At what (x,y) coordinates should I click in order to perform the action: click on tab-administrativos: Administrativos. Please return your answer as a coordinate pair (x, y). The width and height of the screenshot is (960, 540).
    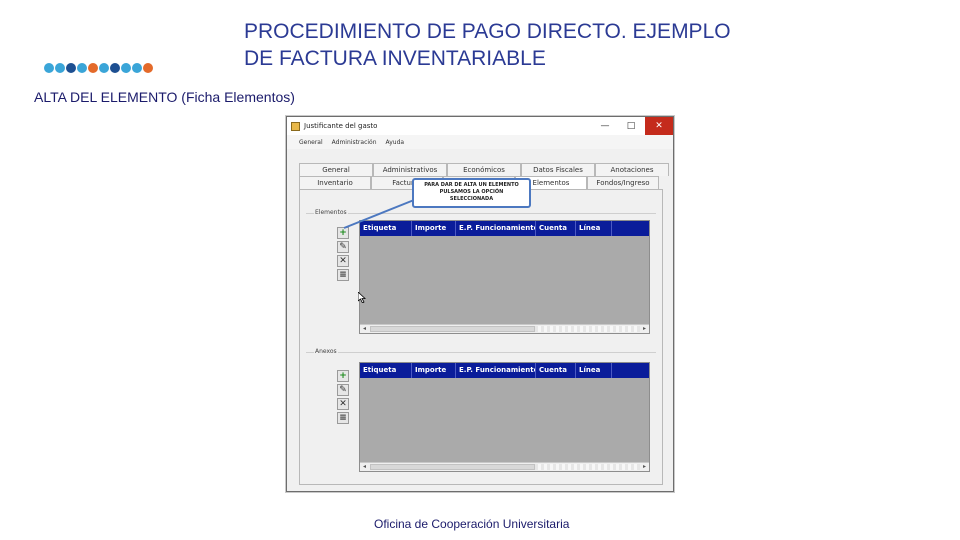
    Looking at the image, I should click on (410, 169).